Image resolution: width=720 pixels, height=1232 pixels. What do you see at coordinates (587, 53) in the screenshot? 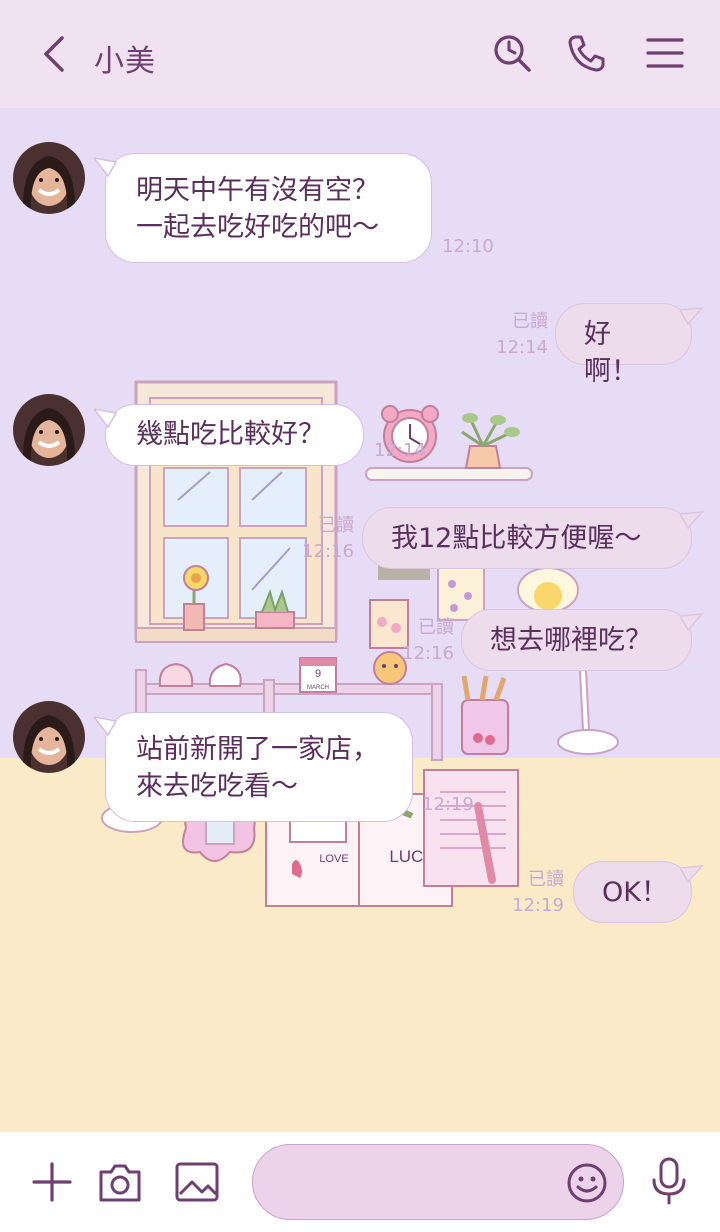
I see `phone-icon` at bounding box center [587, 53].